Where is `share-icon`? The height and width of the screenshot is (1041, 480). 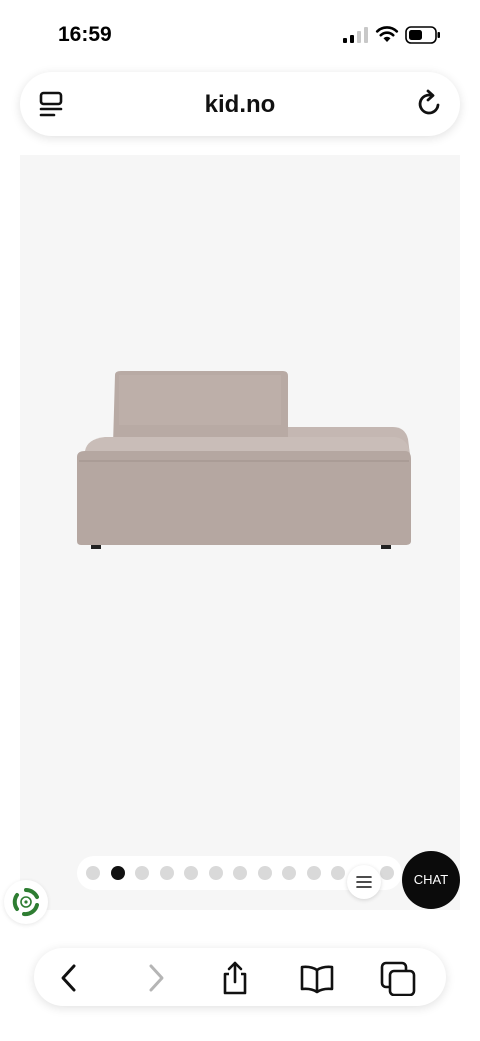 share-icon is located at coordinates (235, 978).